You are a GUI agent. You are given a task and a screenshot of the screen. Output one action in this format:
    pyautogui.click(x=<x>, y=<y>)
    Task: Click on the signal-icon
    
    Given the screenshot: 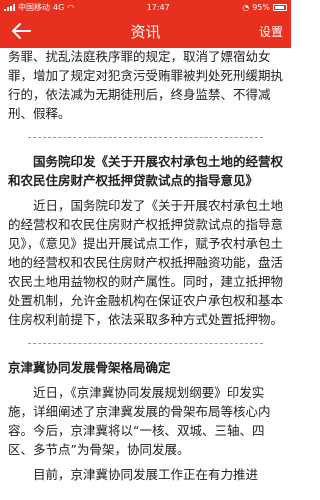 What is the action you would take?
    pyautogui.click(x=9, y=7)
    